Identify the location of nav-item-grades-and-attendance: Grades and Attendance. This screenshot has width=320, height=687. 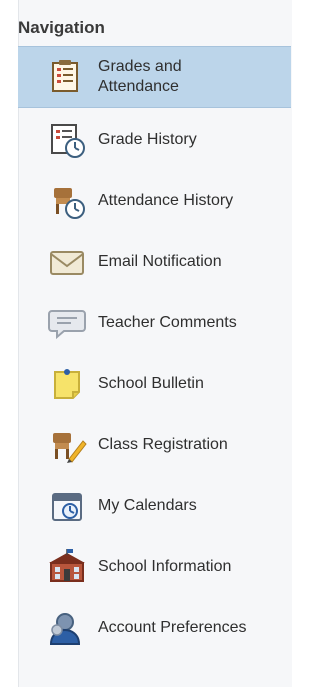
(154, 77).